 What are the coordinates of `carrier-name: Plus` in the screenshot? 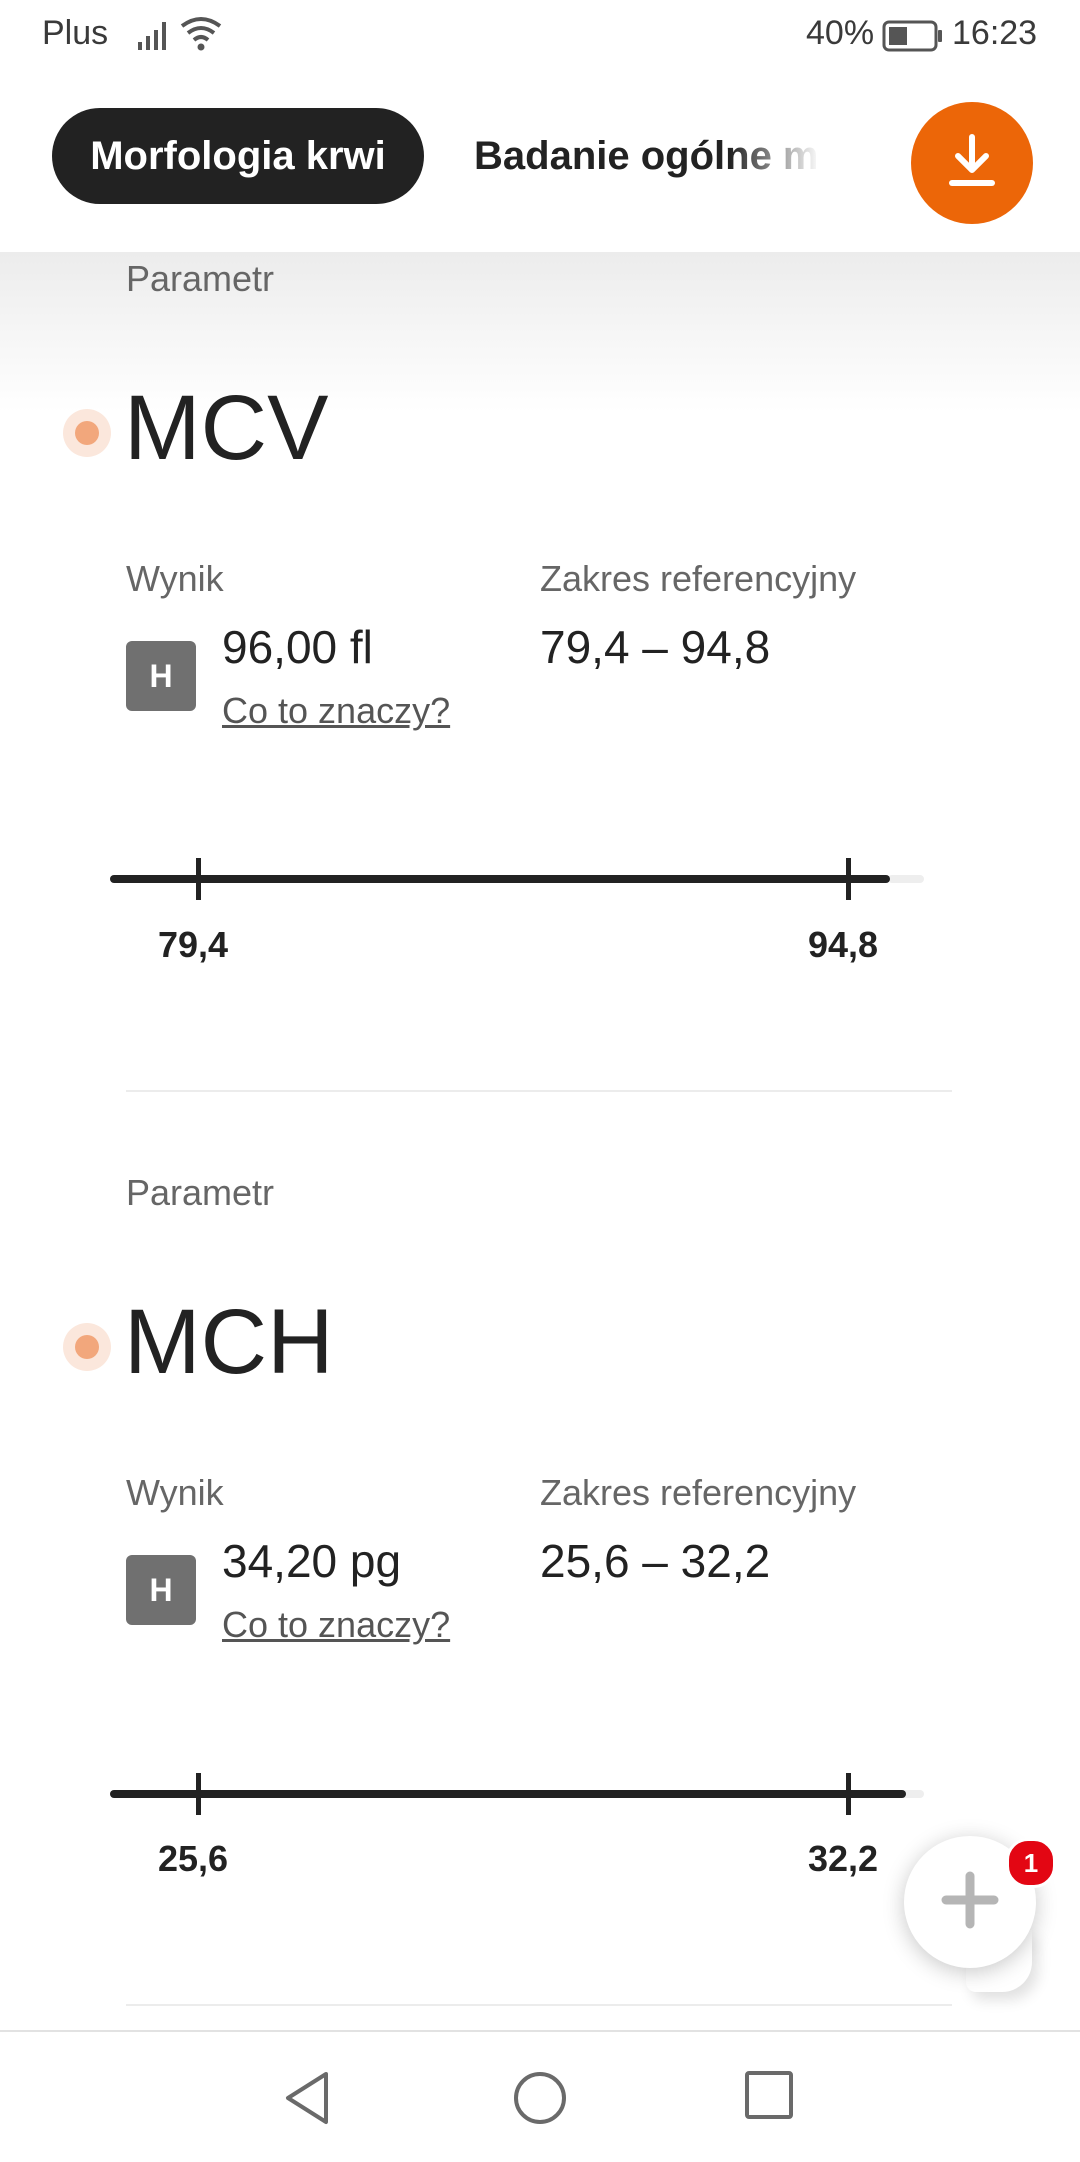 It's located at (75, 33).